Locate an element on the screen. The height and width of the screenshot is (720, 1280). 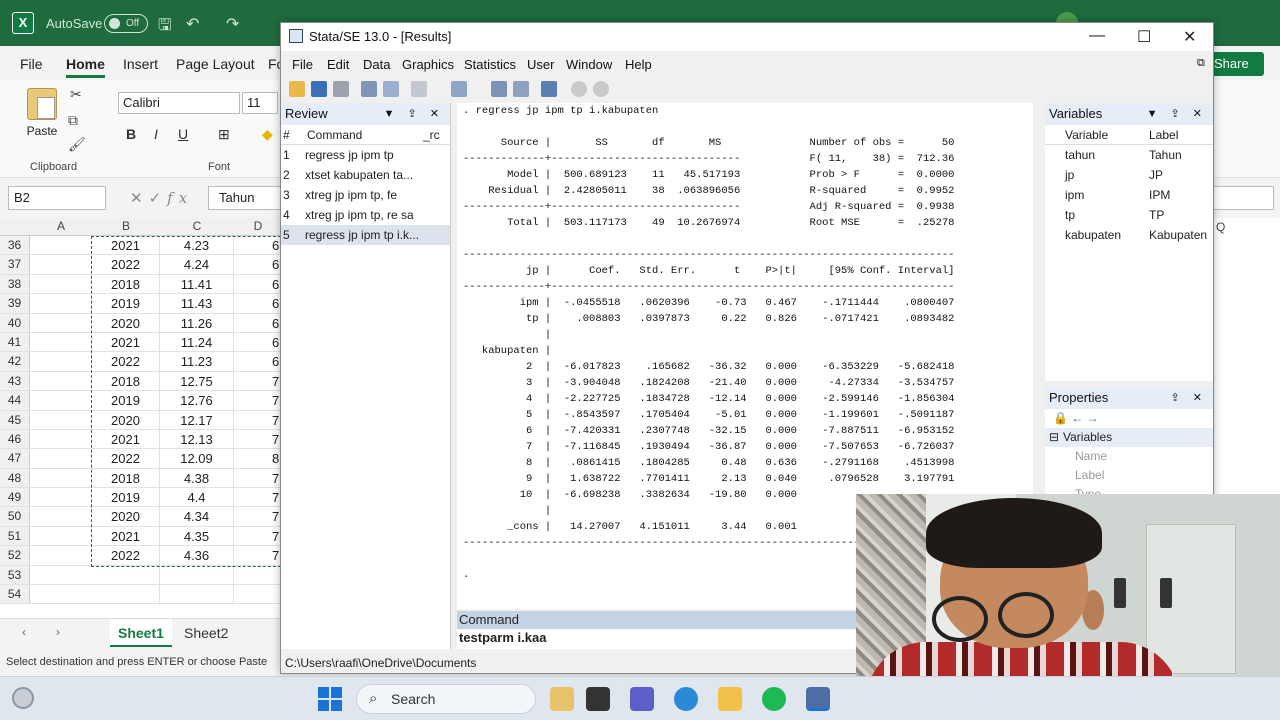
paste-button: Paste is located at coordinates (42, 115).